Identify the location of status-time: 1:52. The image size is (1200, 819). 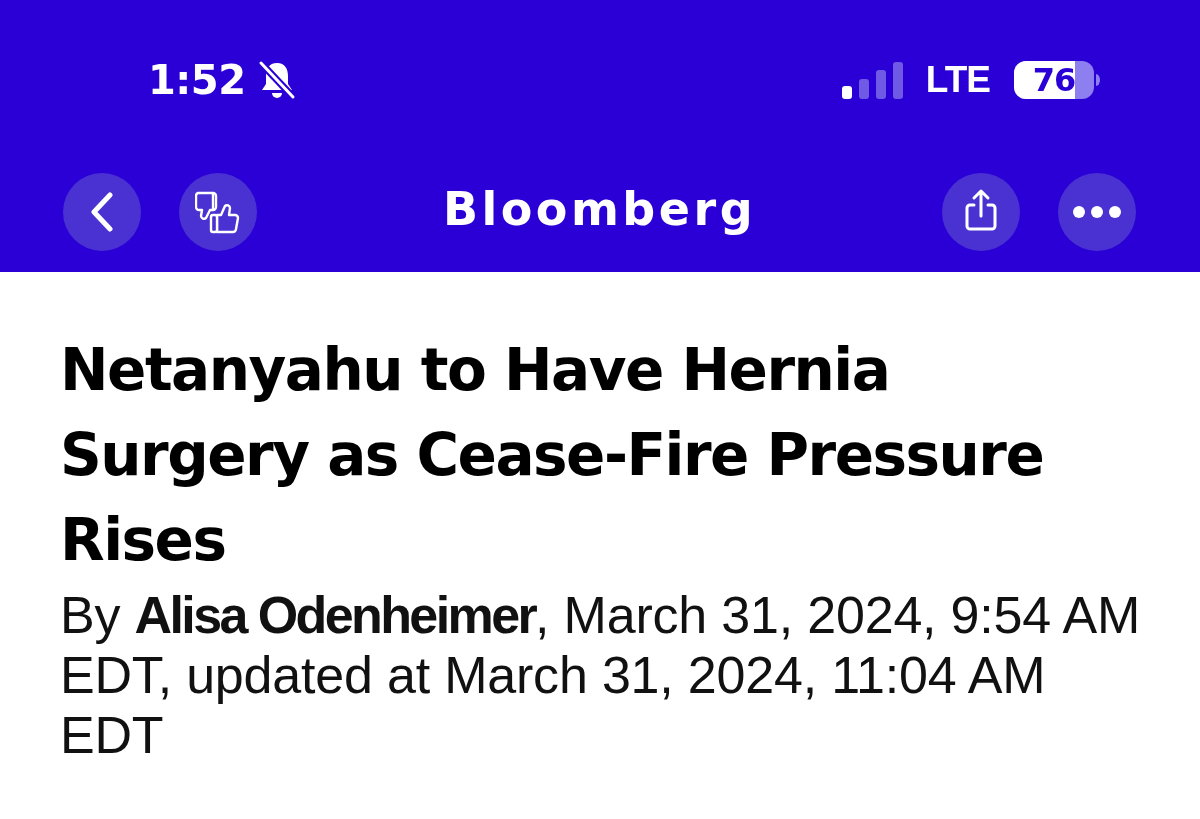
(197, 80).